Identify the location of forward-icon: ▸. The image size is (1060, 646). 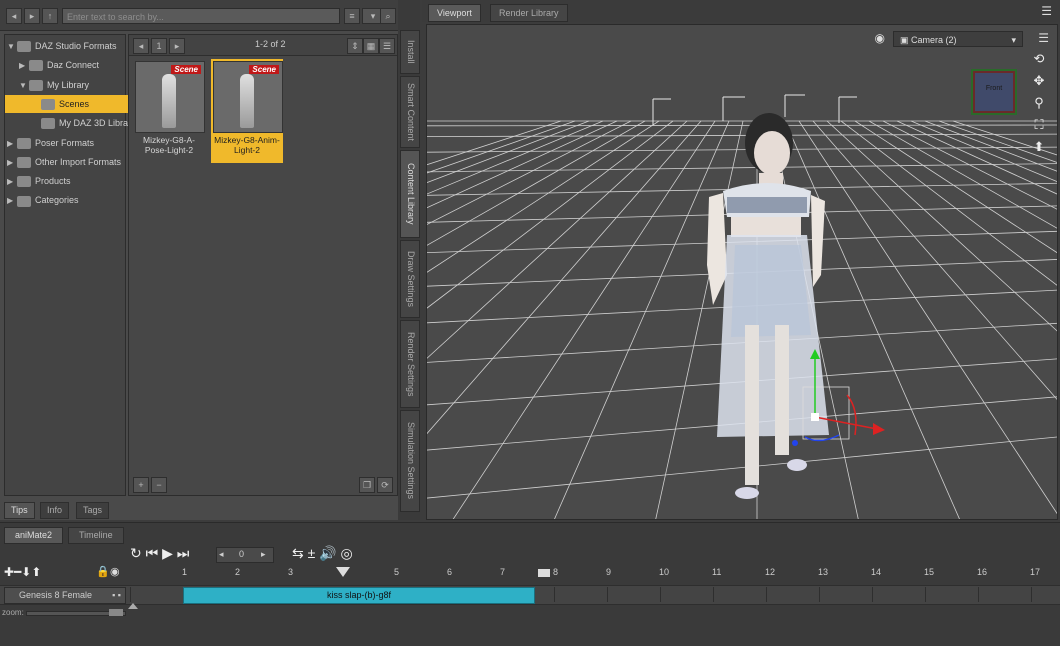
(32, 16).